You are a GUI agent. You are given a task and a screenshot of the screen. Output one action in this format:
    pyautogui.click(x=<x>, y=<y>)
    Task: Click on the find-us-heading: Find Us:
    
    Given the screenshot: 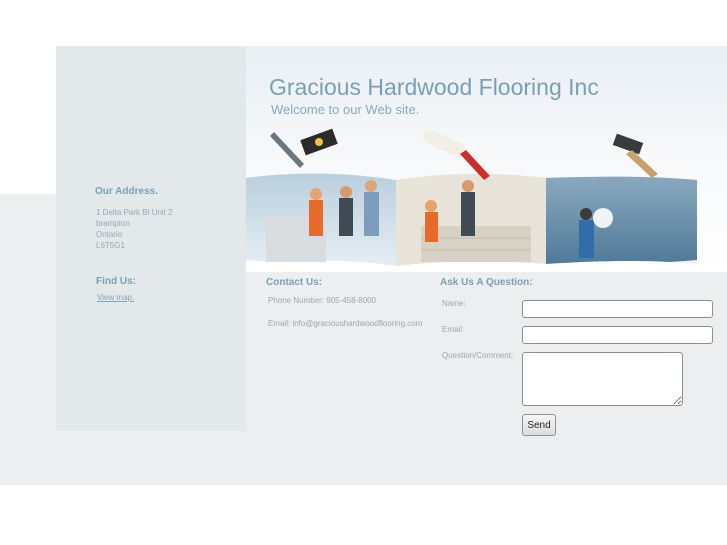 What is the action you would take?
    pyautogui.click(x=116, y=281)
    